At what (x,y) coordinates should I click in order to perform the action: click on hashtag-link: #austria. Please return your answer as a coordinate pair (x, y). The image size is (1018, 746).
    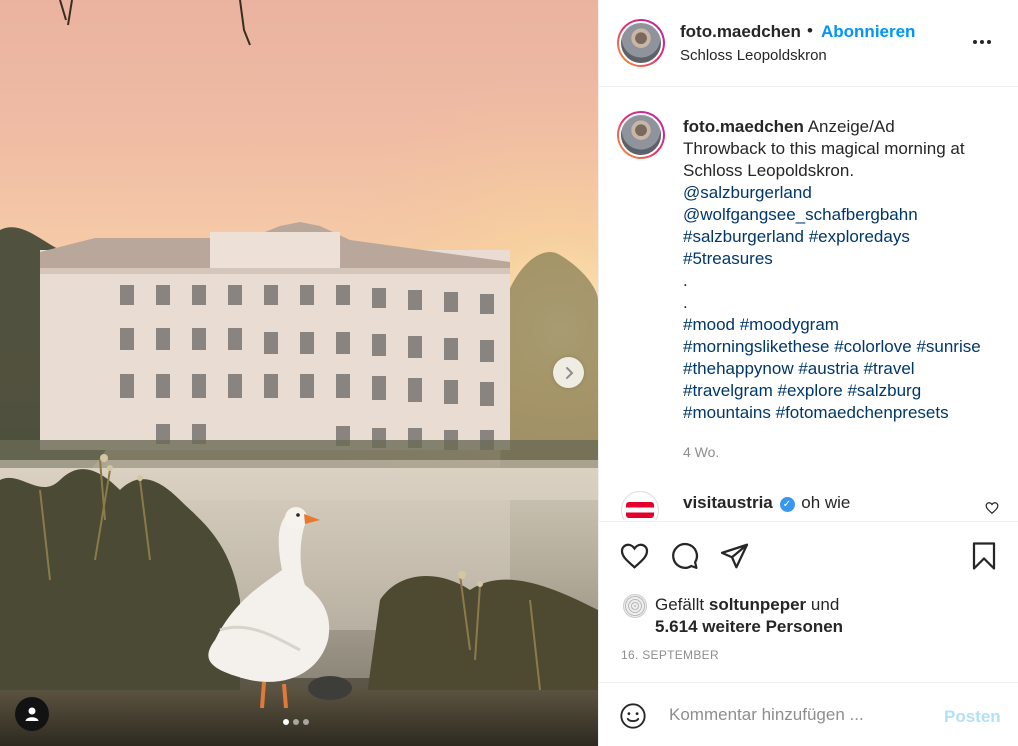
    Looking at the image, I should click on (828, 368).